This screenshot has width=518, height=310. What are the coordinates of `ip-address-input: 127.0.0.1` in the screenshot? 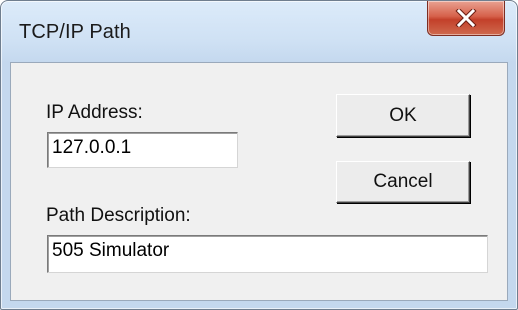 It's located at (142, 150).